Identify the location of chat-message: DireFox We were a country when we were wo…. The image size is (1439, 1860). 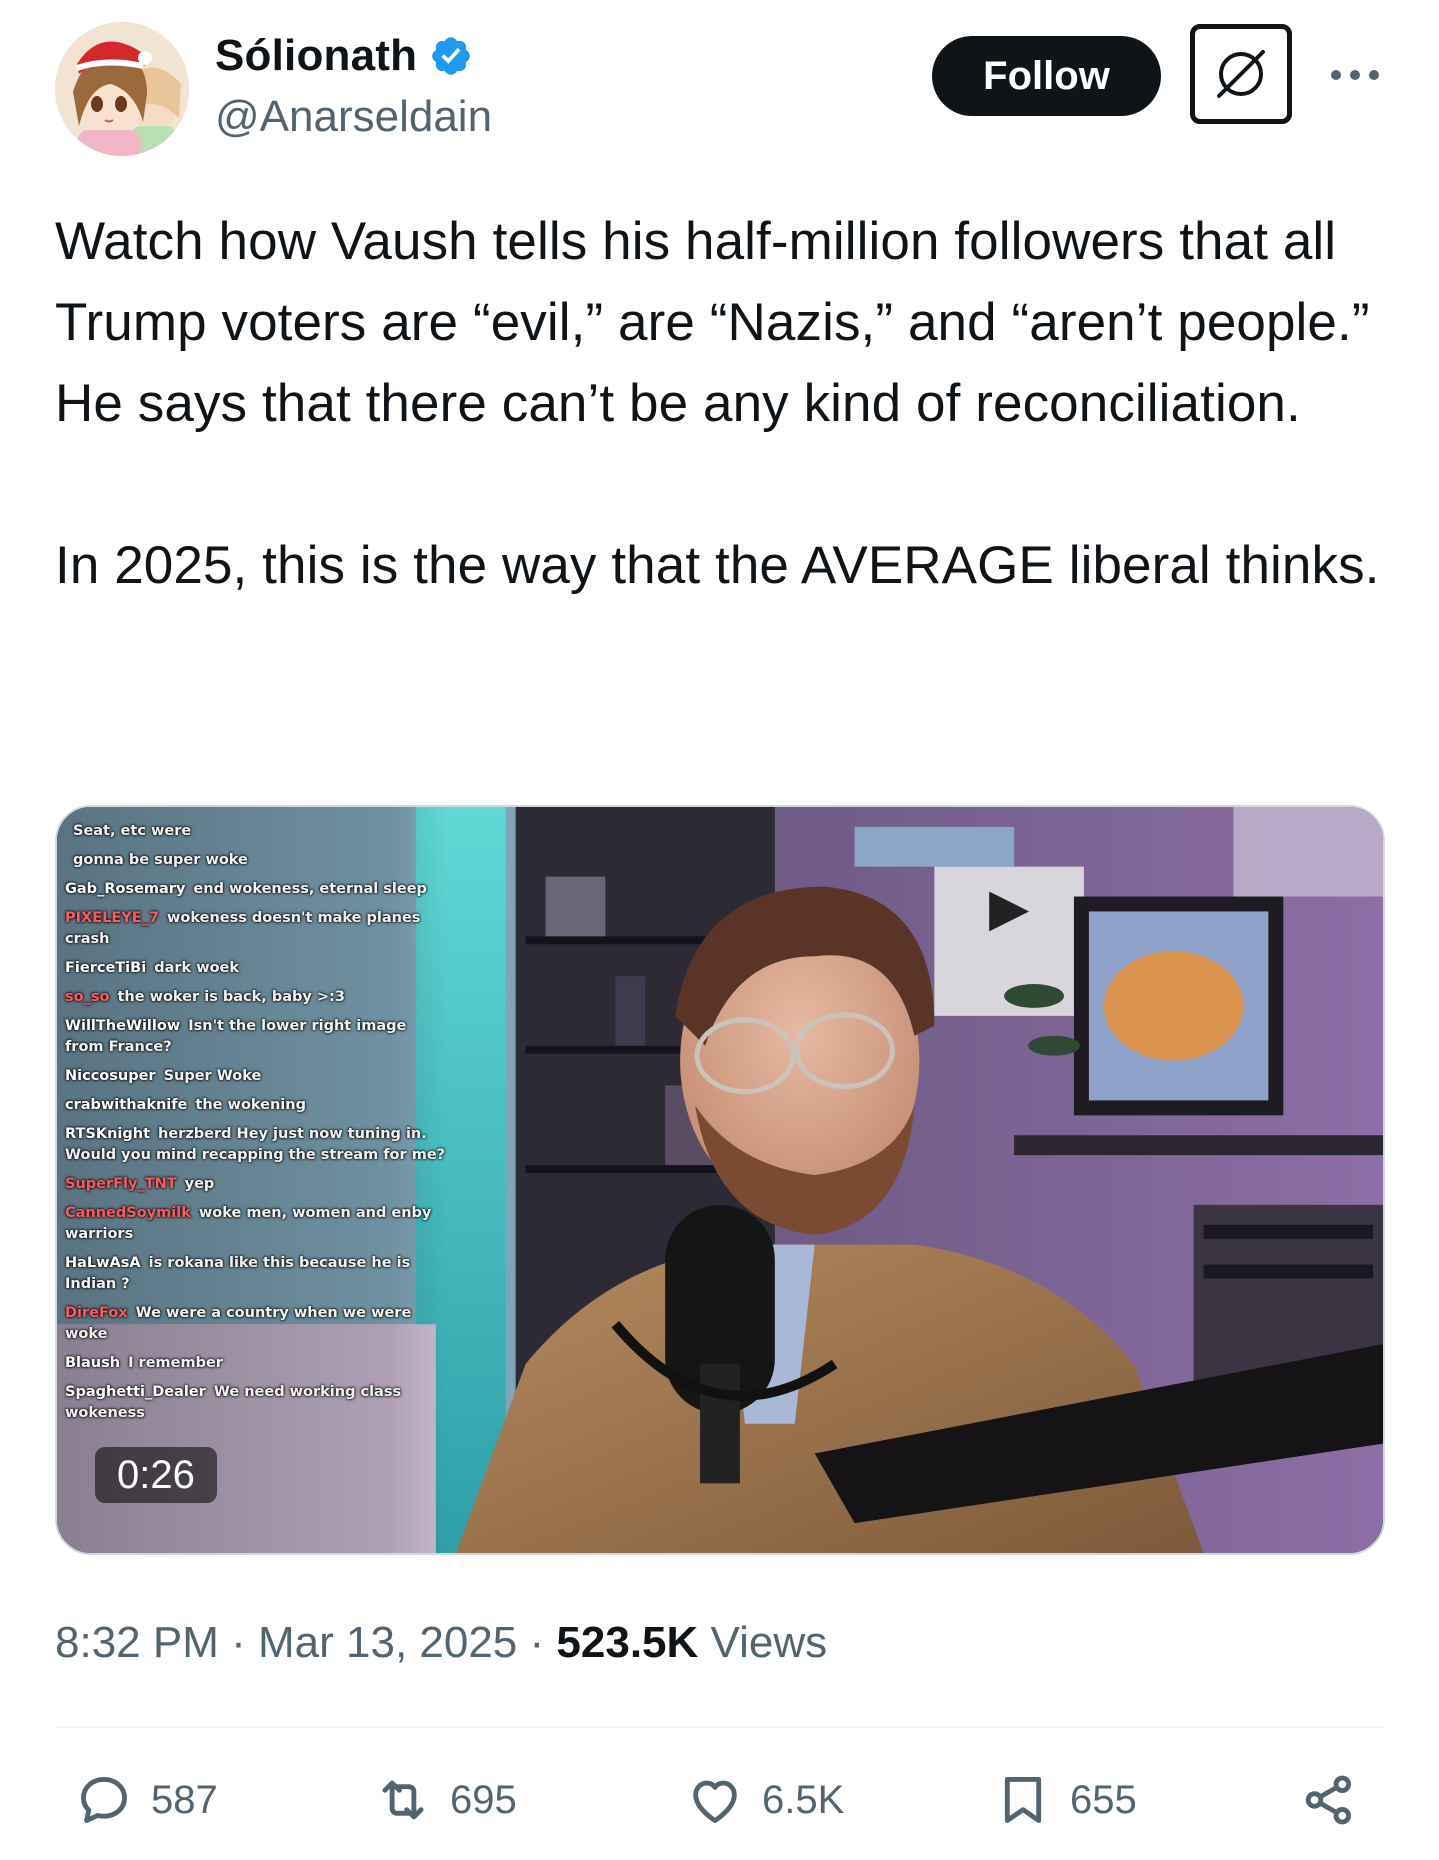
(238, 1323).